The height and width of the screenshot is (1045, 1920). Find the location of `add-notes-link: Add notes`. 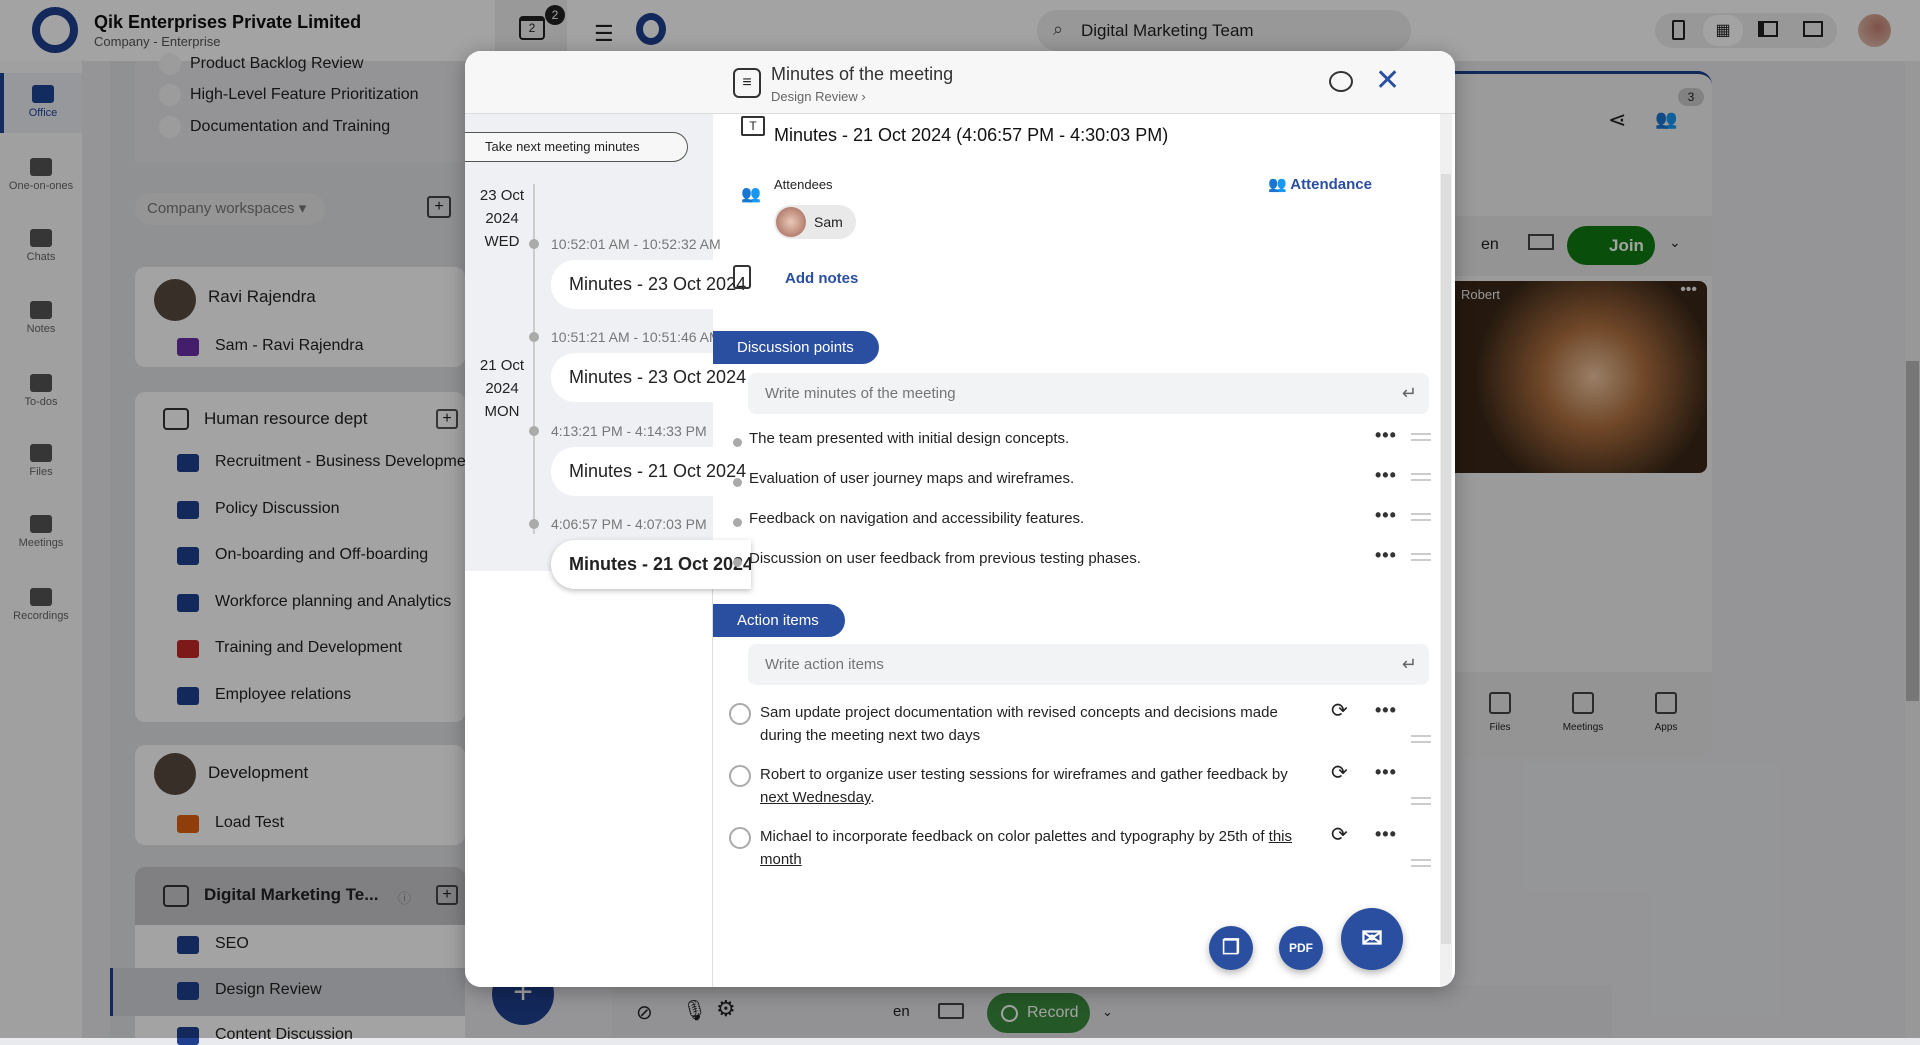

add-notes-link: Add notes is located at coordinates (821, 278).